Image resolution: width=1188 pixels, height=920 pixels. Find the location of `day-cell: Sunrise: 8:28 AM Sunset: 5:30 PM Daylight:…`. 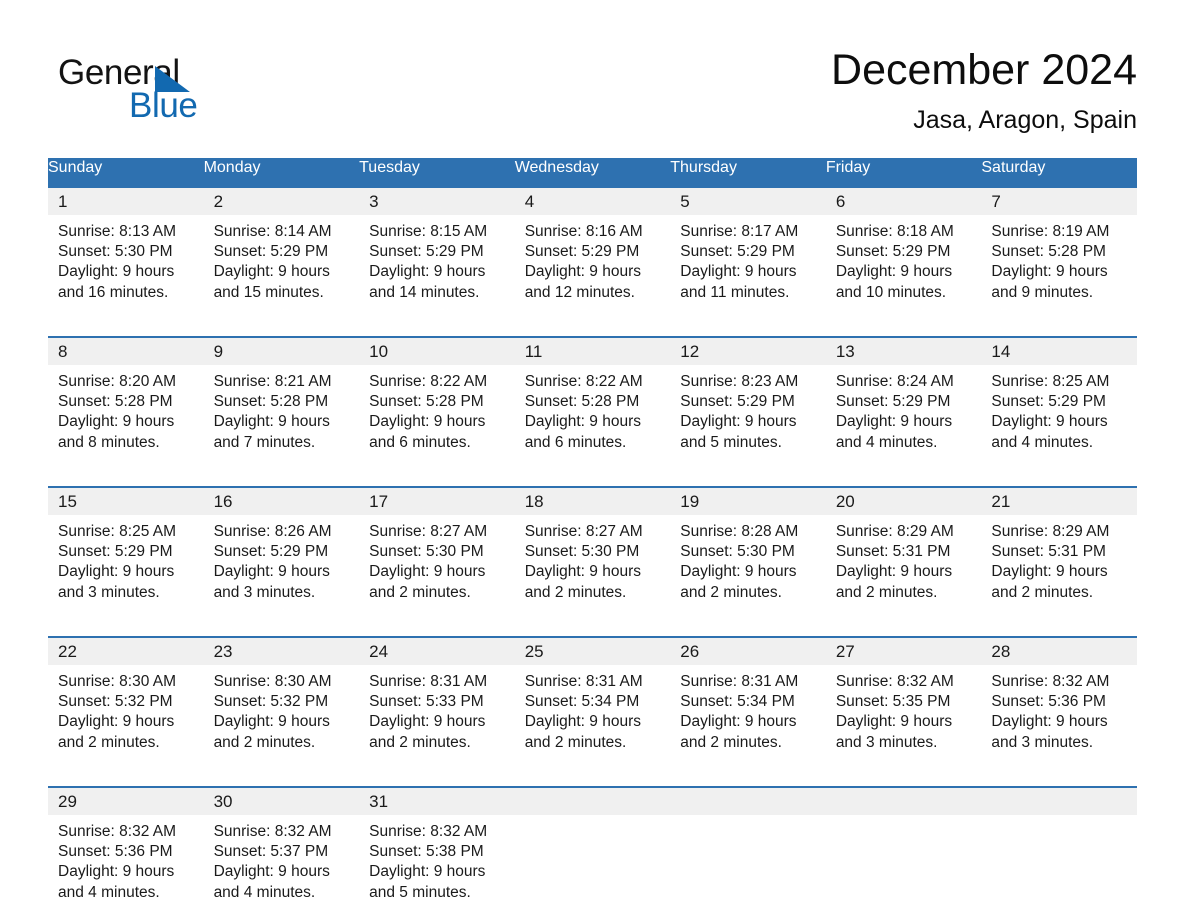

day-cell: Sunrise: 8:28 AM Sunset: 5:30 PM Daylight:… is located at coordinates (748, 567).